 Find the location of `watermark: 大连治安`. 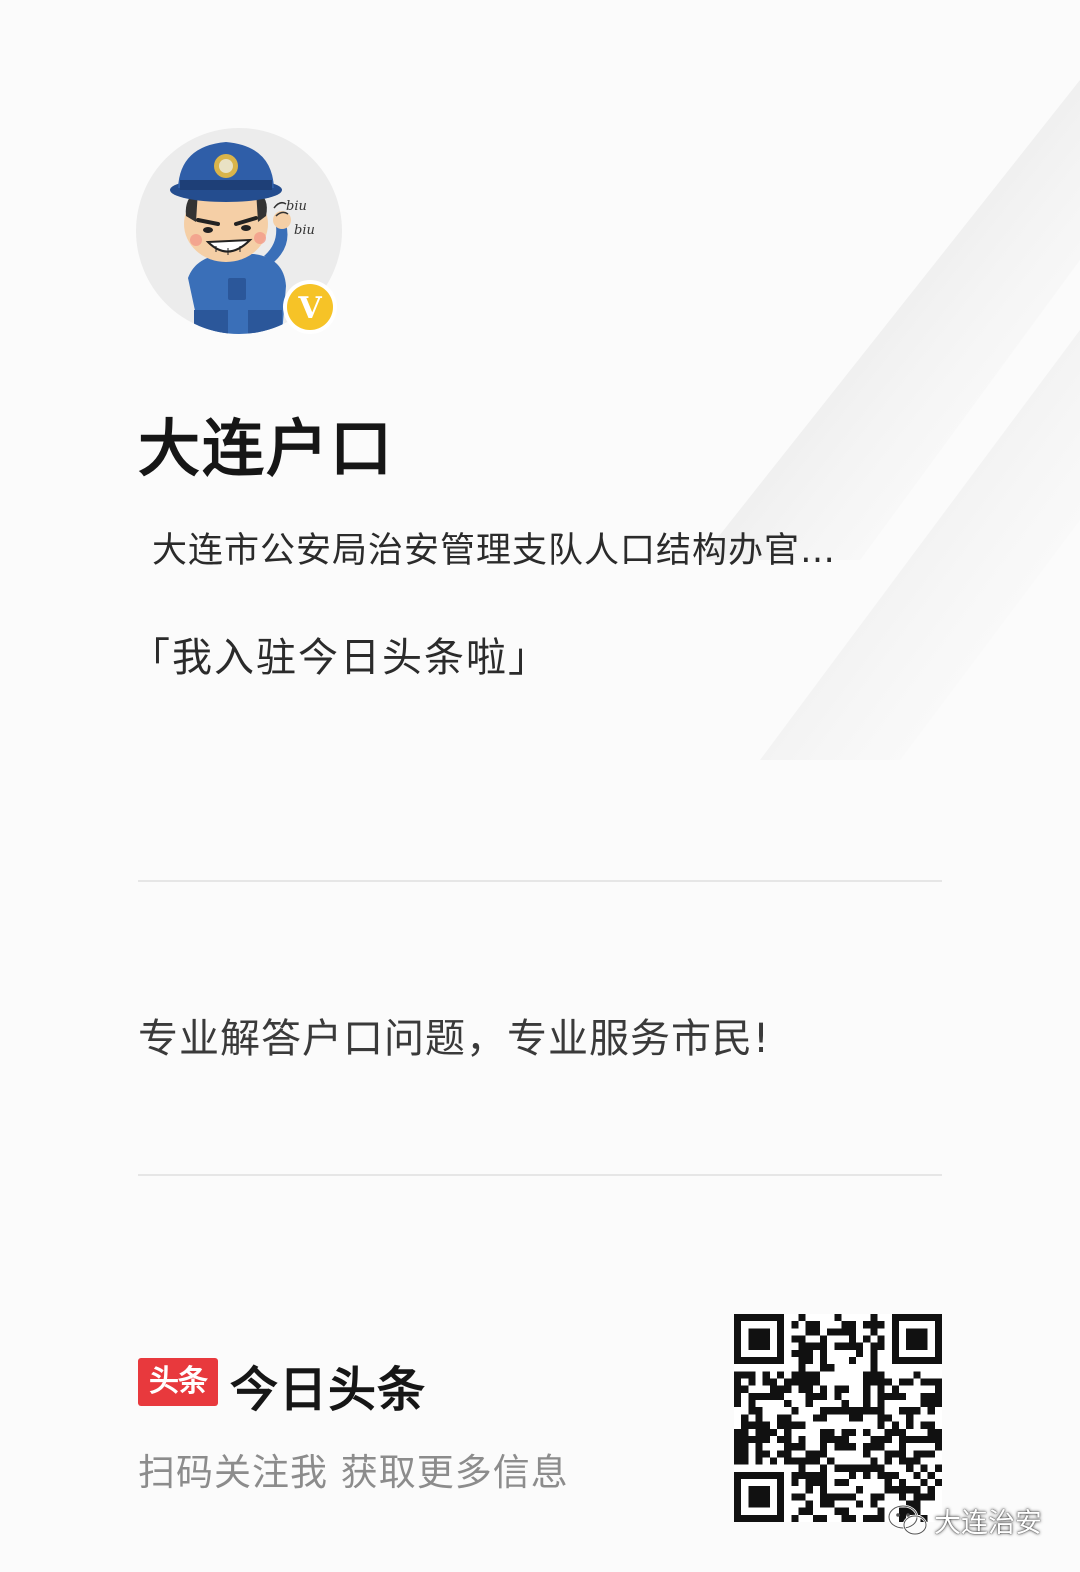

watermark: 大连治安 is located at coordinates (964, 1520).